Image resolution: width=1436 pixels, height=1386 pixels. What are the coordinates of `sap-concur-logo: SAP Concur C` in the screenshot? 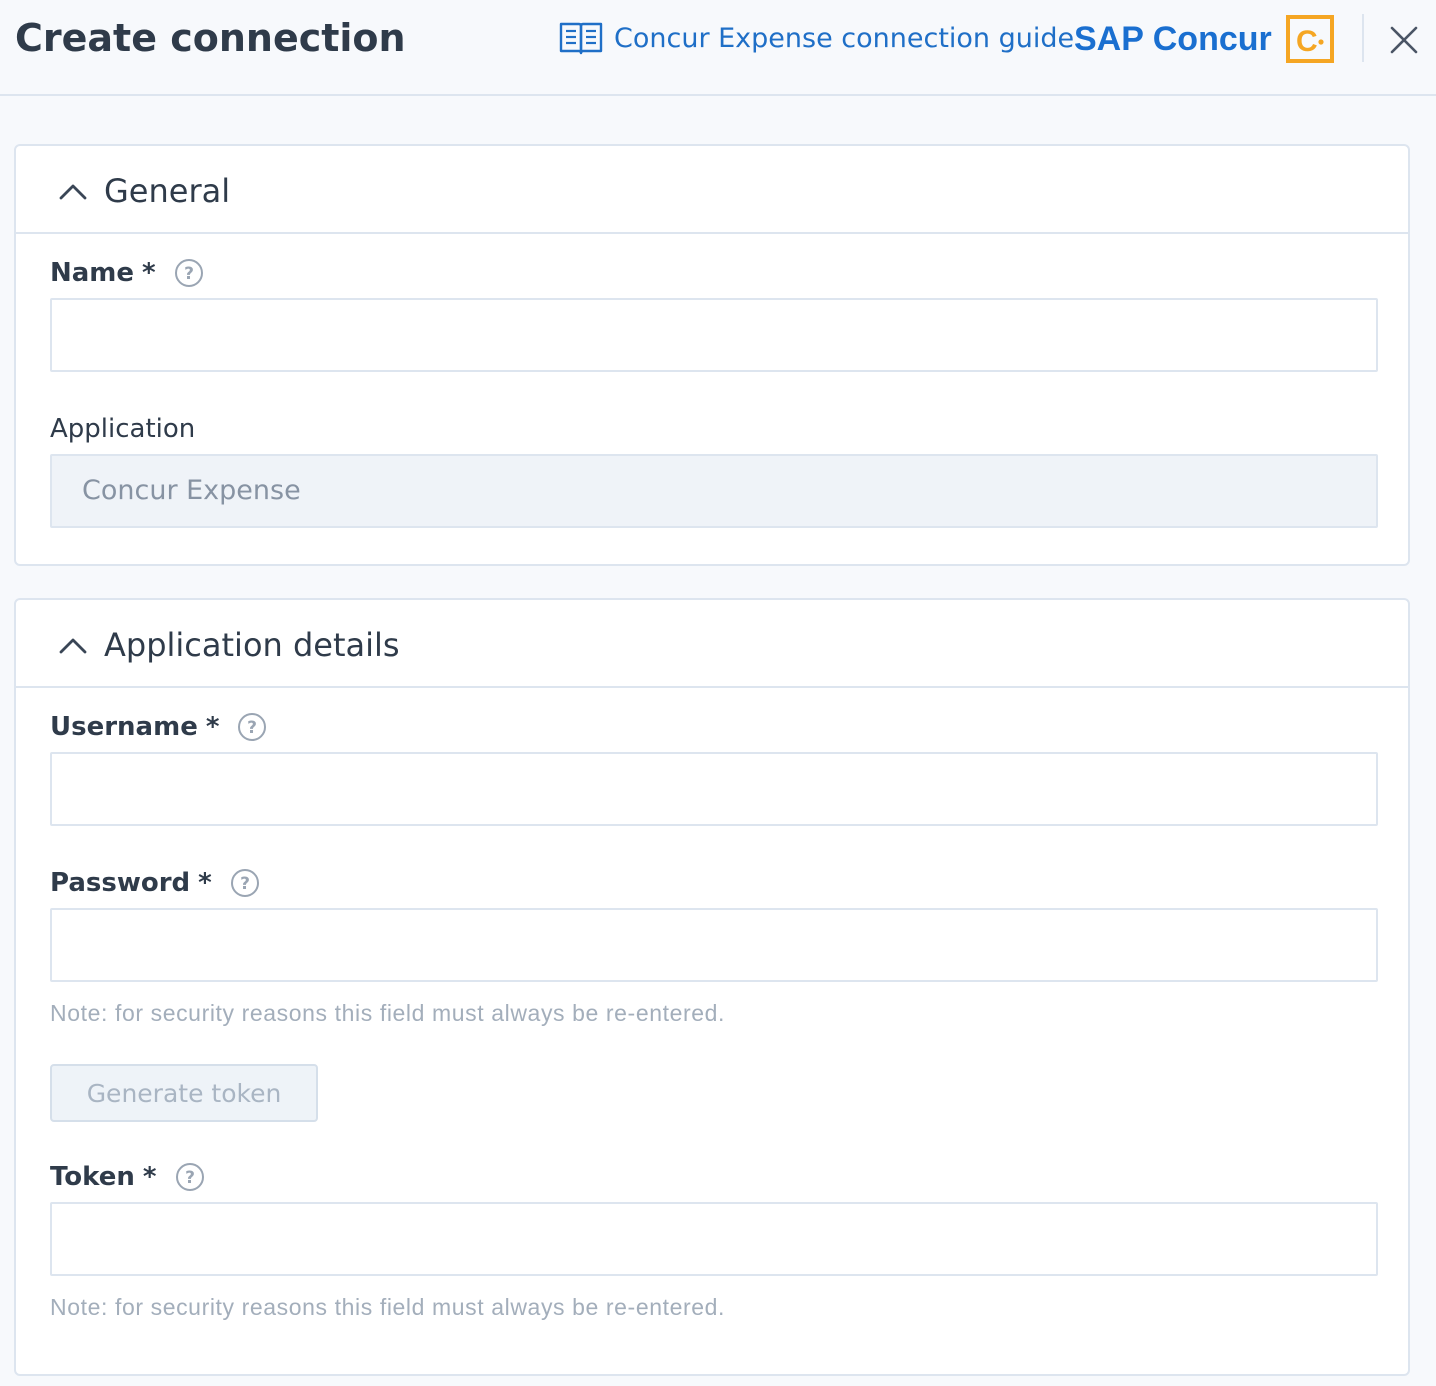 It's located at (1204, 39).